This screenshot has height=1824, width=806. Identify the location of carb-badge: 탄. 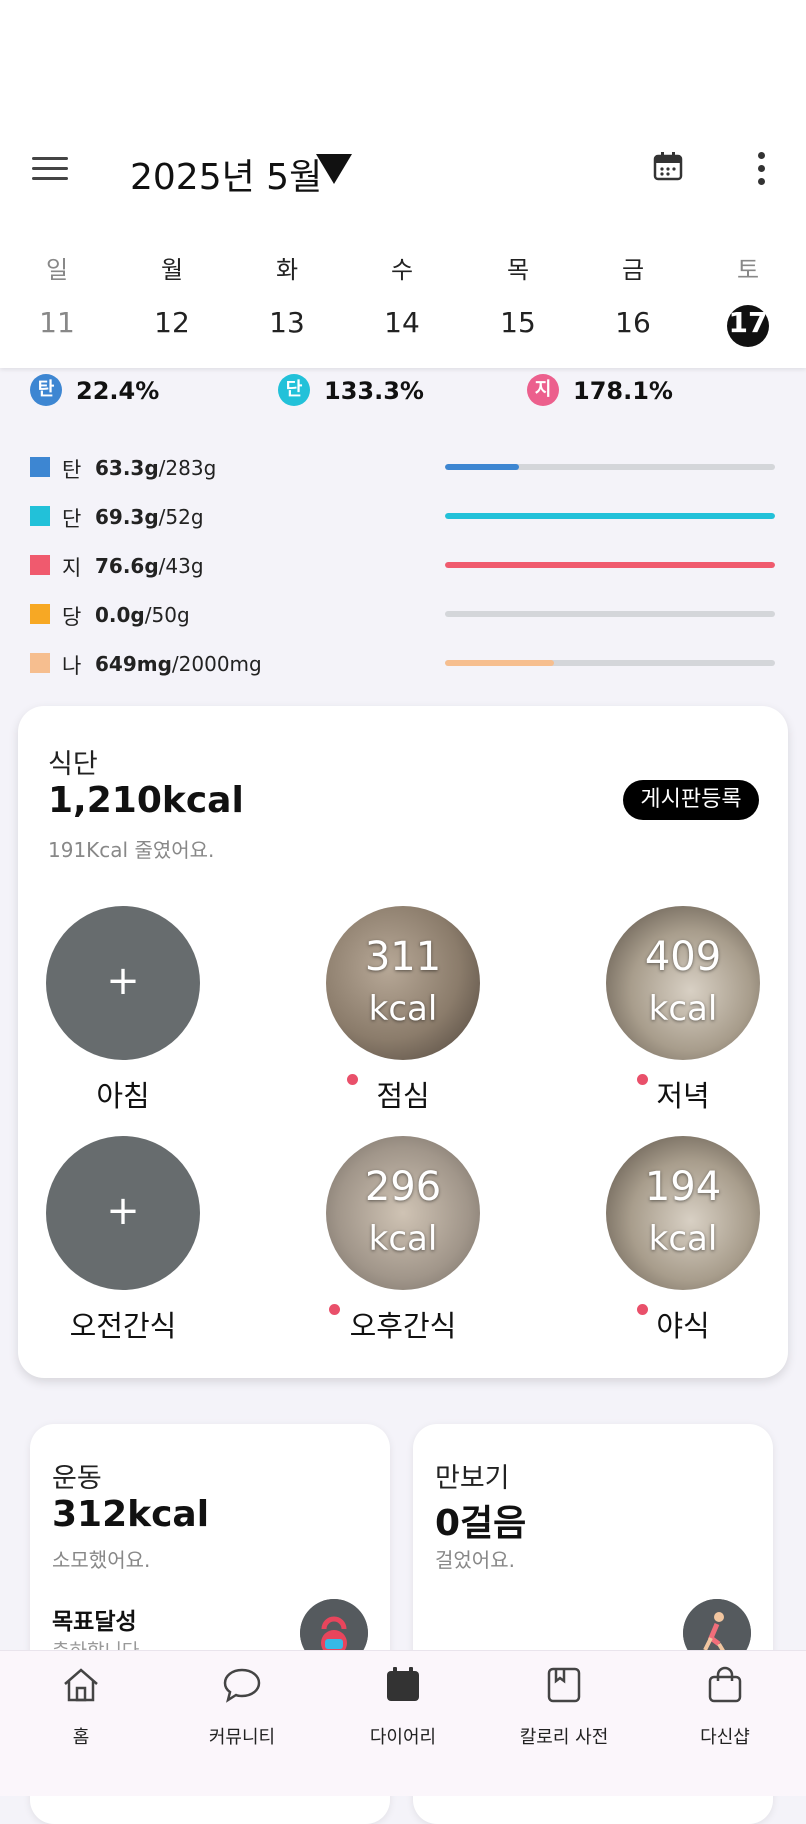
(46, 390).